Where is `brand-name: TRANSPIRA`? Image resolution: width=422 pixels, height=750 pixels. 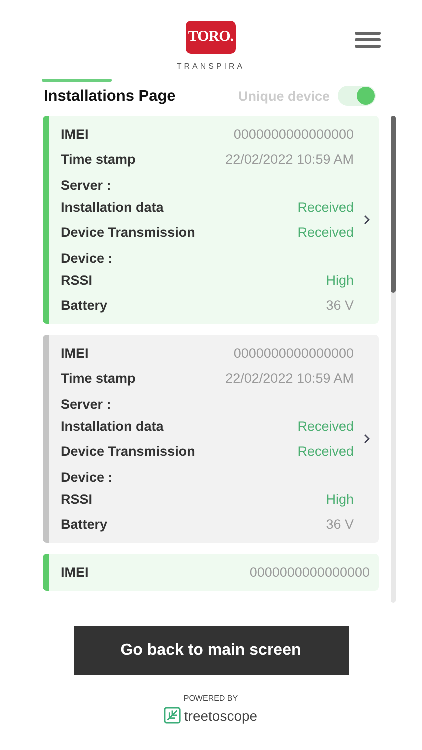 brand-name: TRANSPIRA is located at coordinates (211, 66).